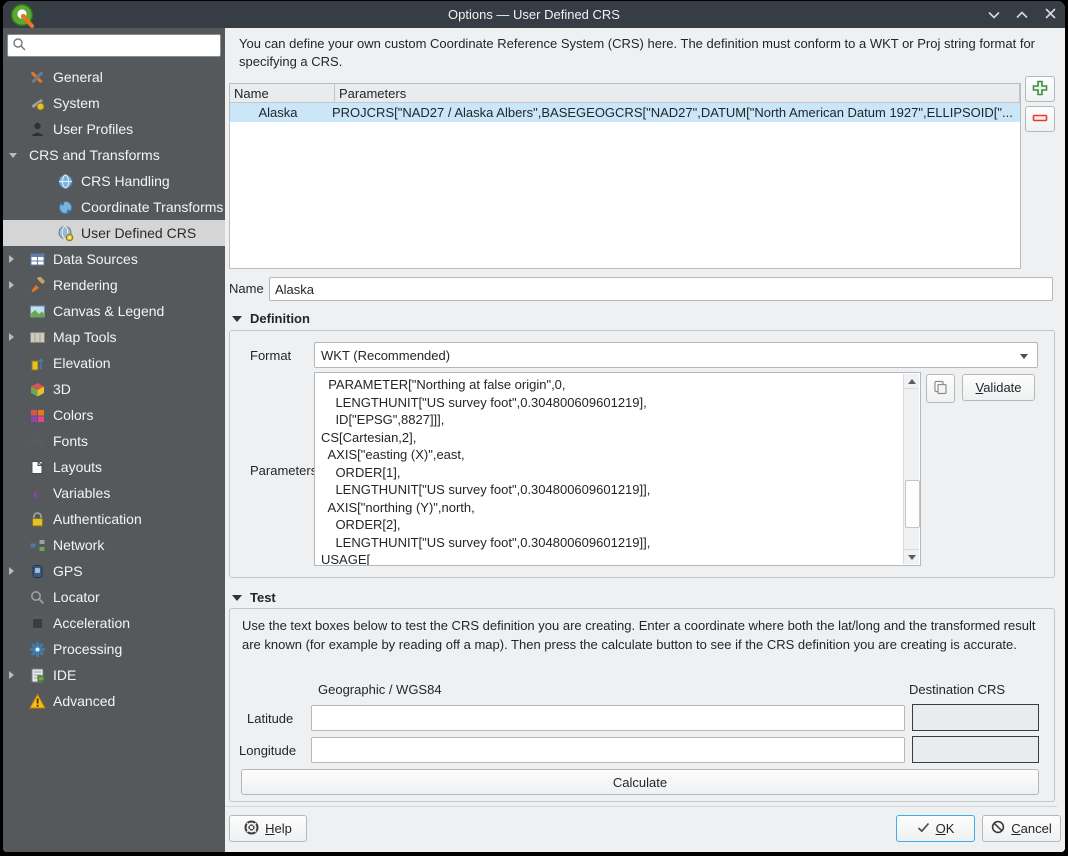 This screenshot has width=1068, height=856. I want to click on epsilon-icon: ε, so click(37, 493).